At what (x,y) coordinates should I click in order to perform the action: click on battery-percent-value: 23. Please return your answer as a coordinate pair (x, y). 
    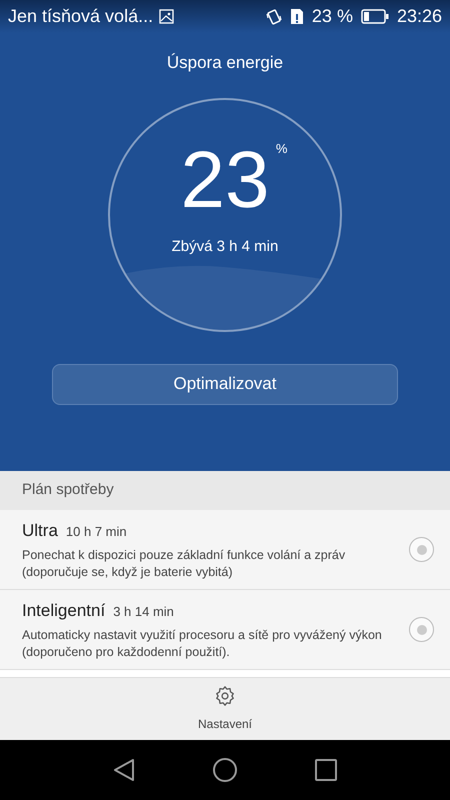
    Looking at the image, I should click on (225, 179).